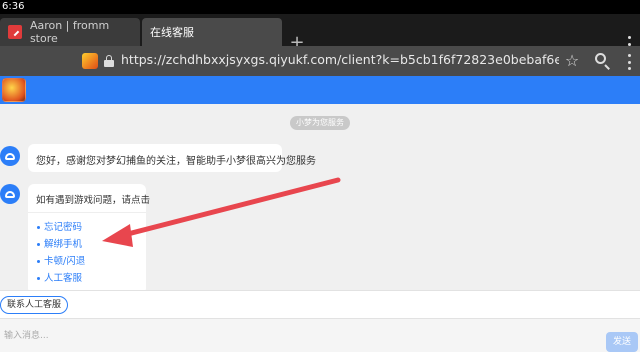  Describe the element at coordinates (320, 33) in the screenshot. I see `tab-strip: Aaron | fromm store 在线客服 +` at that location.